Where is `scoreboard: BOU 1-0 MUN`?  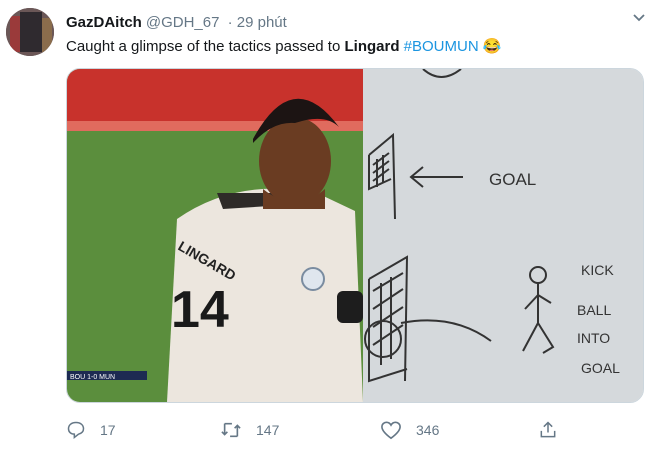
scoreboard: BOU 1-0 MUN is located at coordinates (92, 377).